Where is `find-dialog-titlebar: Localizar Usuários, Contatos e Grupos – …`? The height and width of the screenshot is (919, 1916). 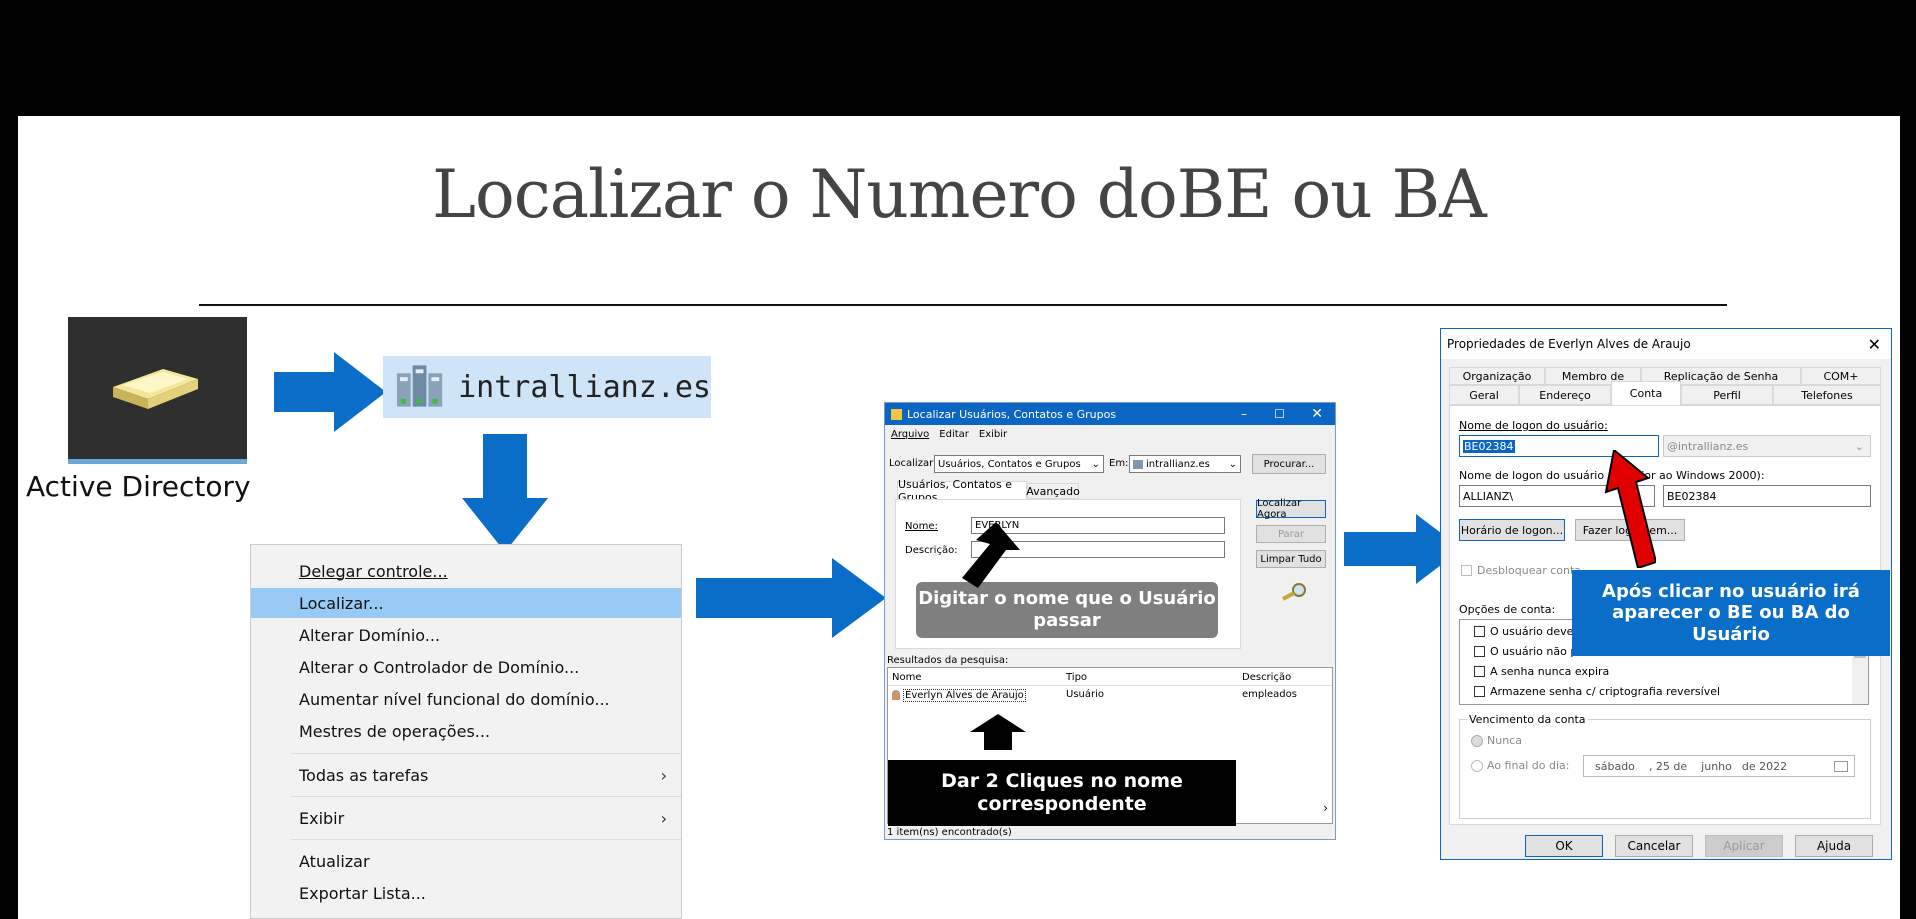 find-dialog-titlebar: Localizar Usuários, Contatos e Grupos – … is located at coordinates (1110, 414).